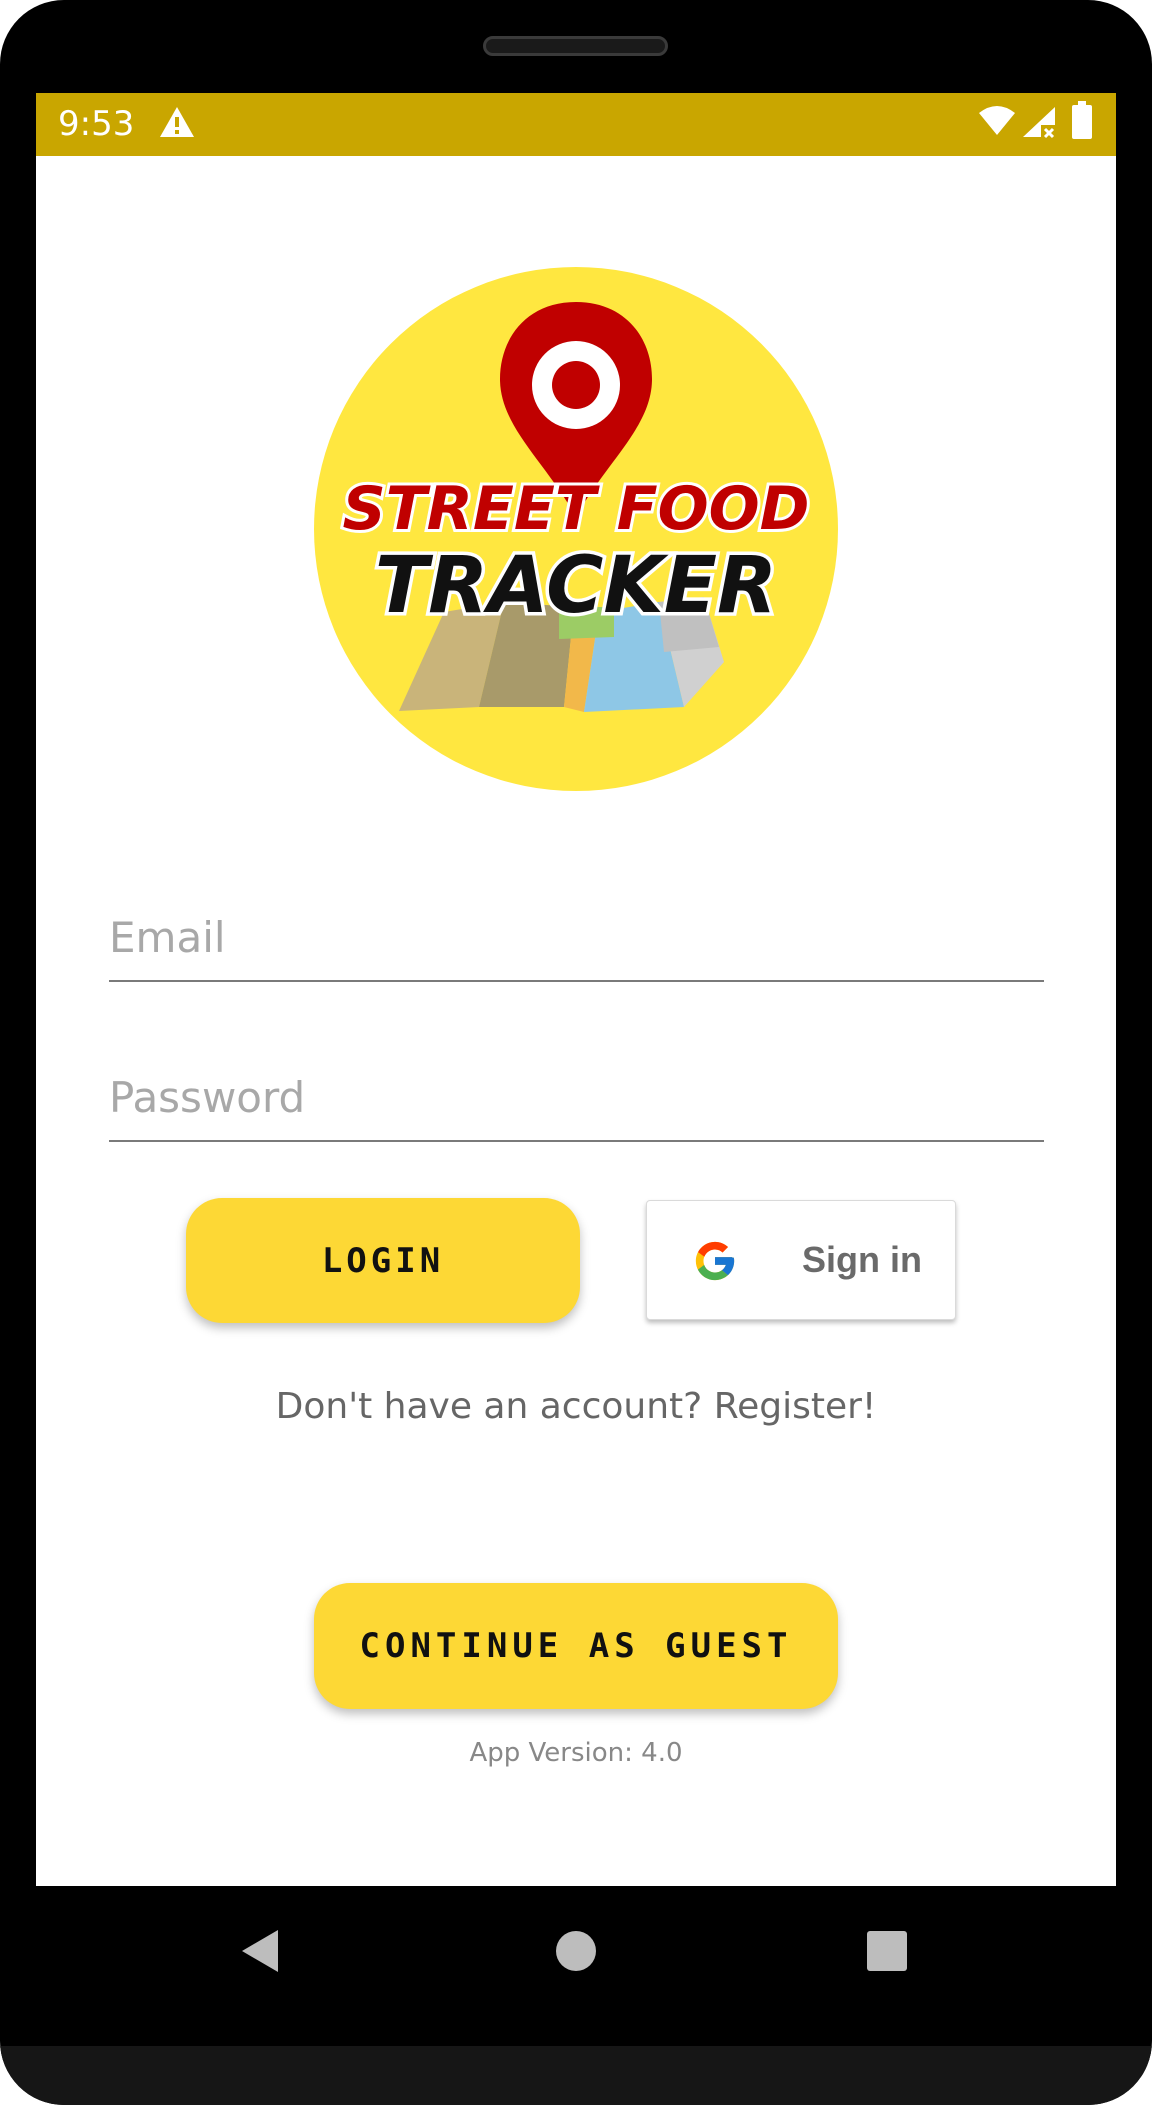  I want to click on password-field, so click(576, 1101).